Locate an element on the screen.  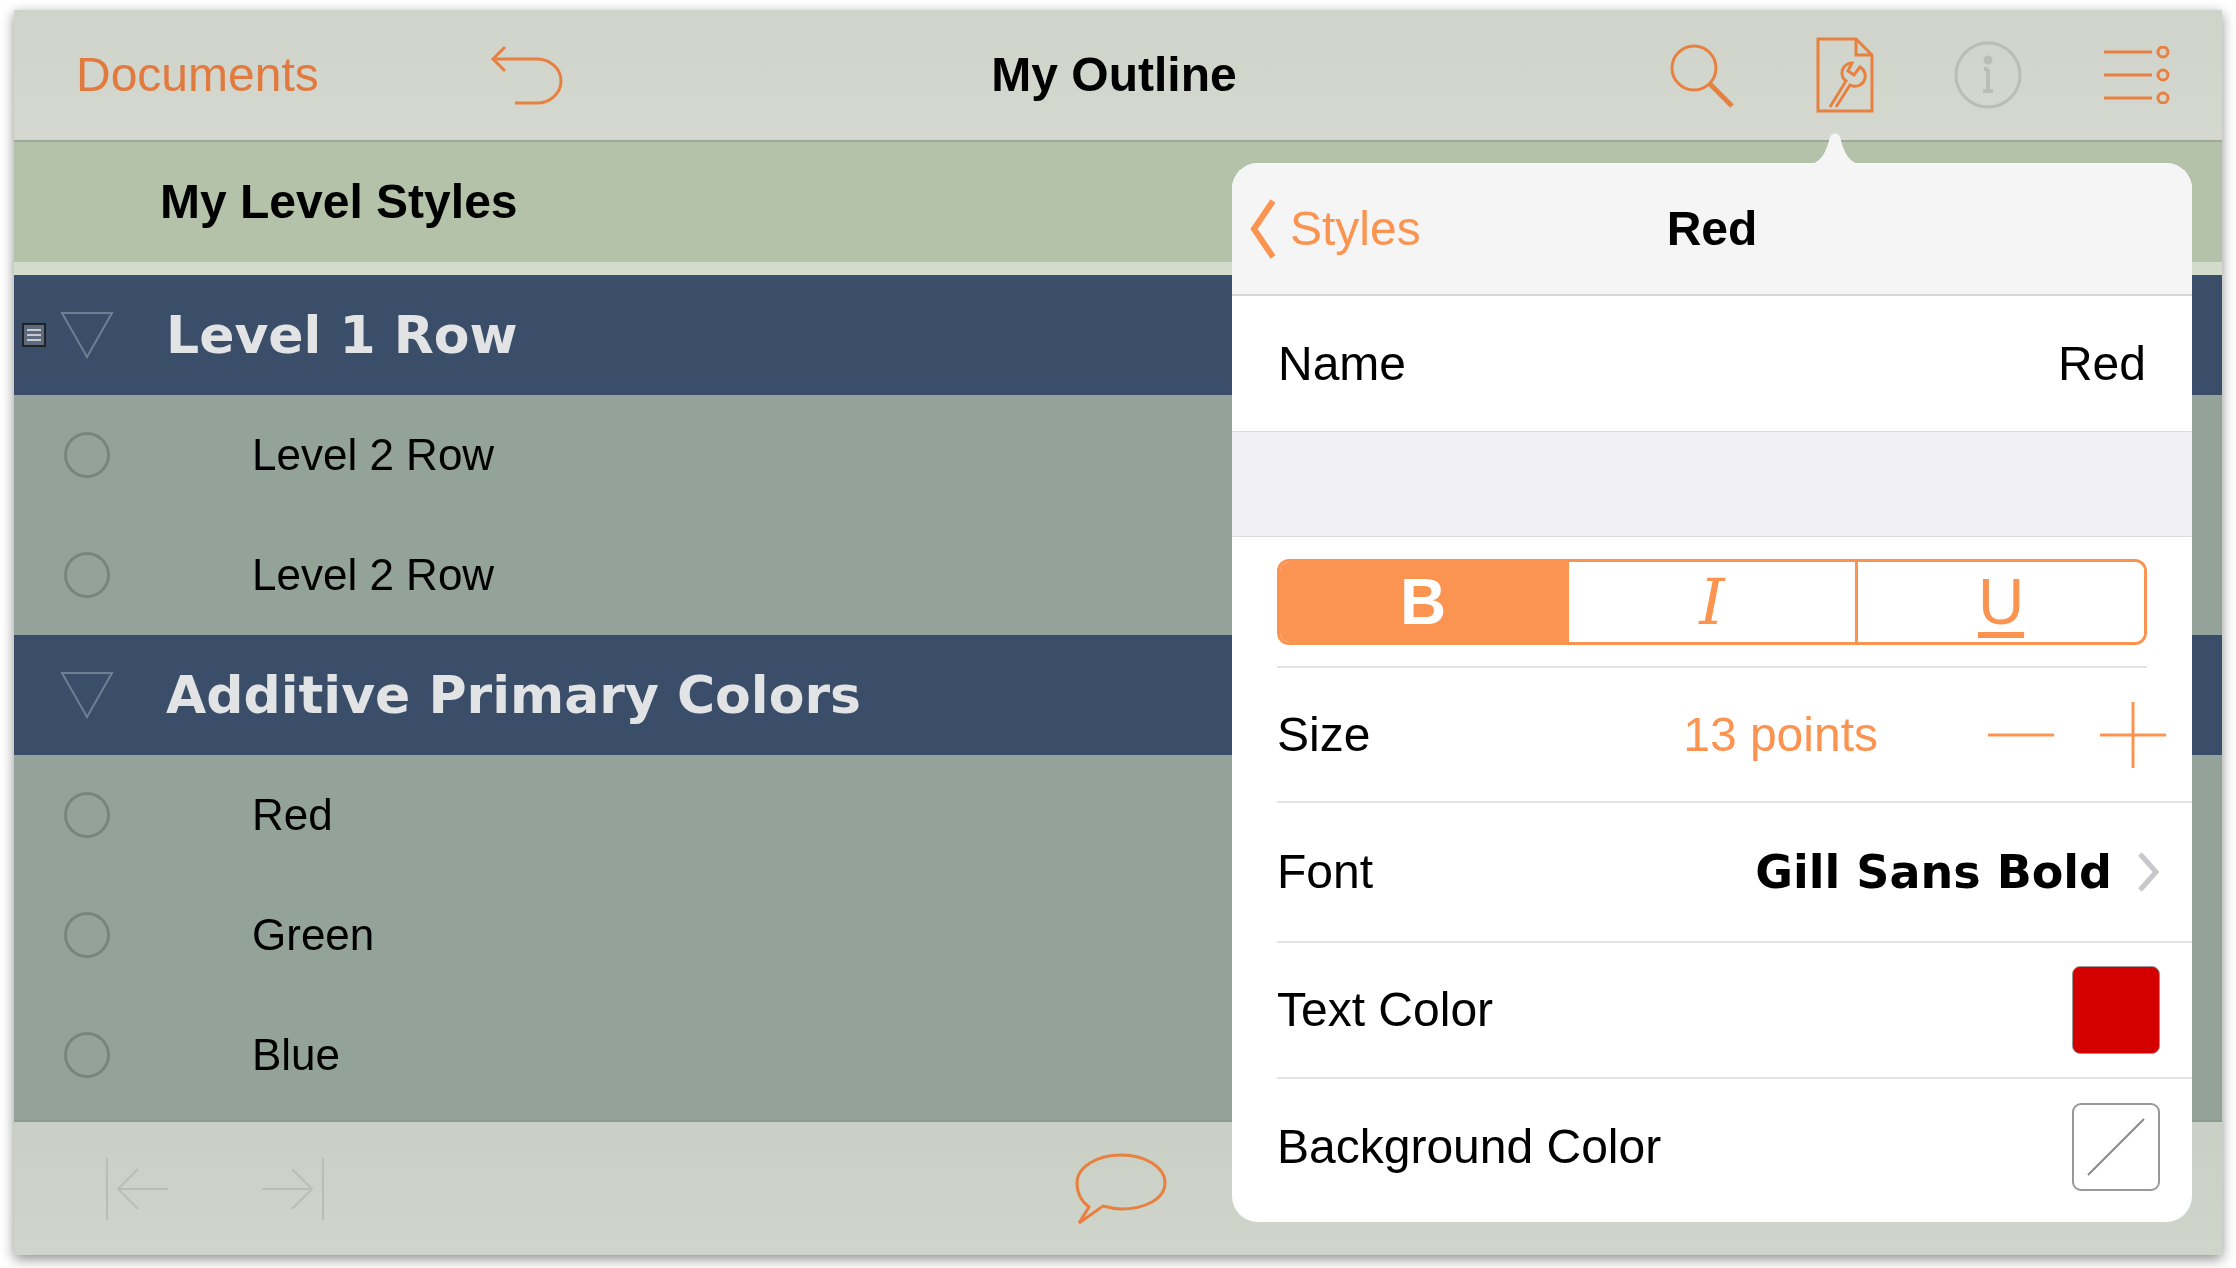
heading-text: Level 1 Row is located at coordinates (342, 335).